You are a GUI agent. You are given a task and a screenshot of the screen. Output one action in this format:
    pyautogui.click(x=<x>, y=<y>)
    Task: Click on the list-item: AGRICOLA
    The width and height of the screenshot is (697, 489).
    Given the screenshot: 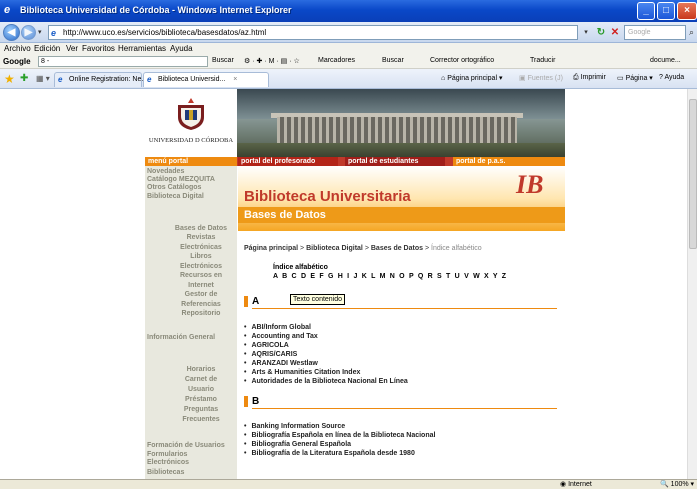 What is the action you would take?
    pyautogui.click(x=266, y=345)
    